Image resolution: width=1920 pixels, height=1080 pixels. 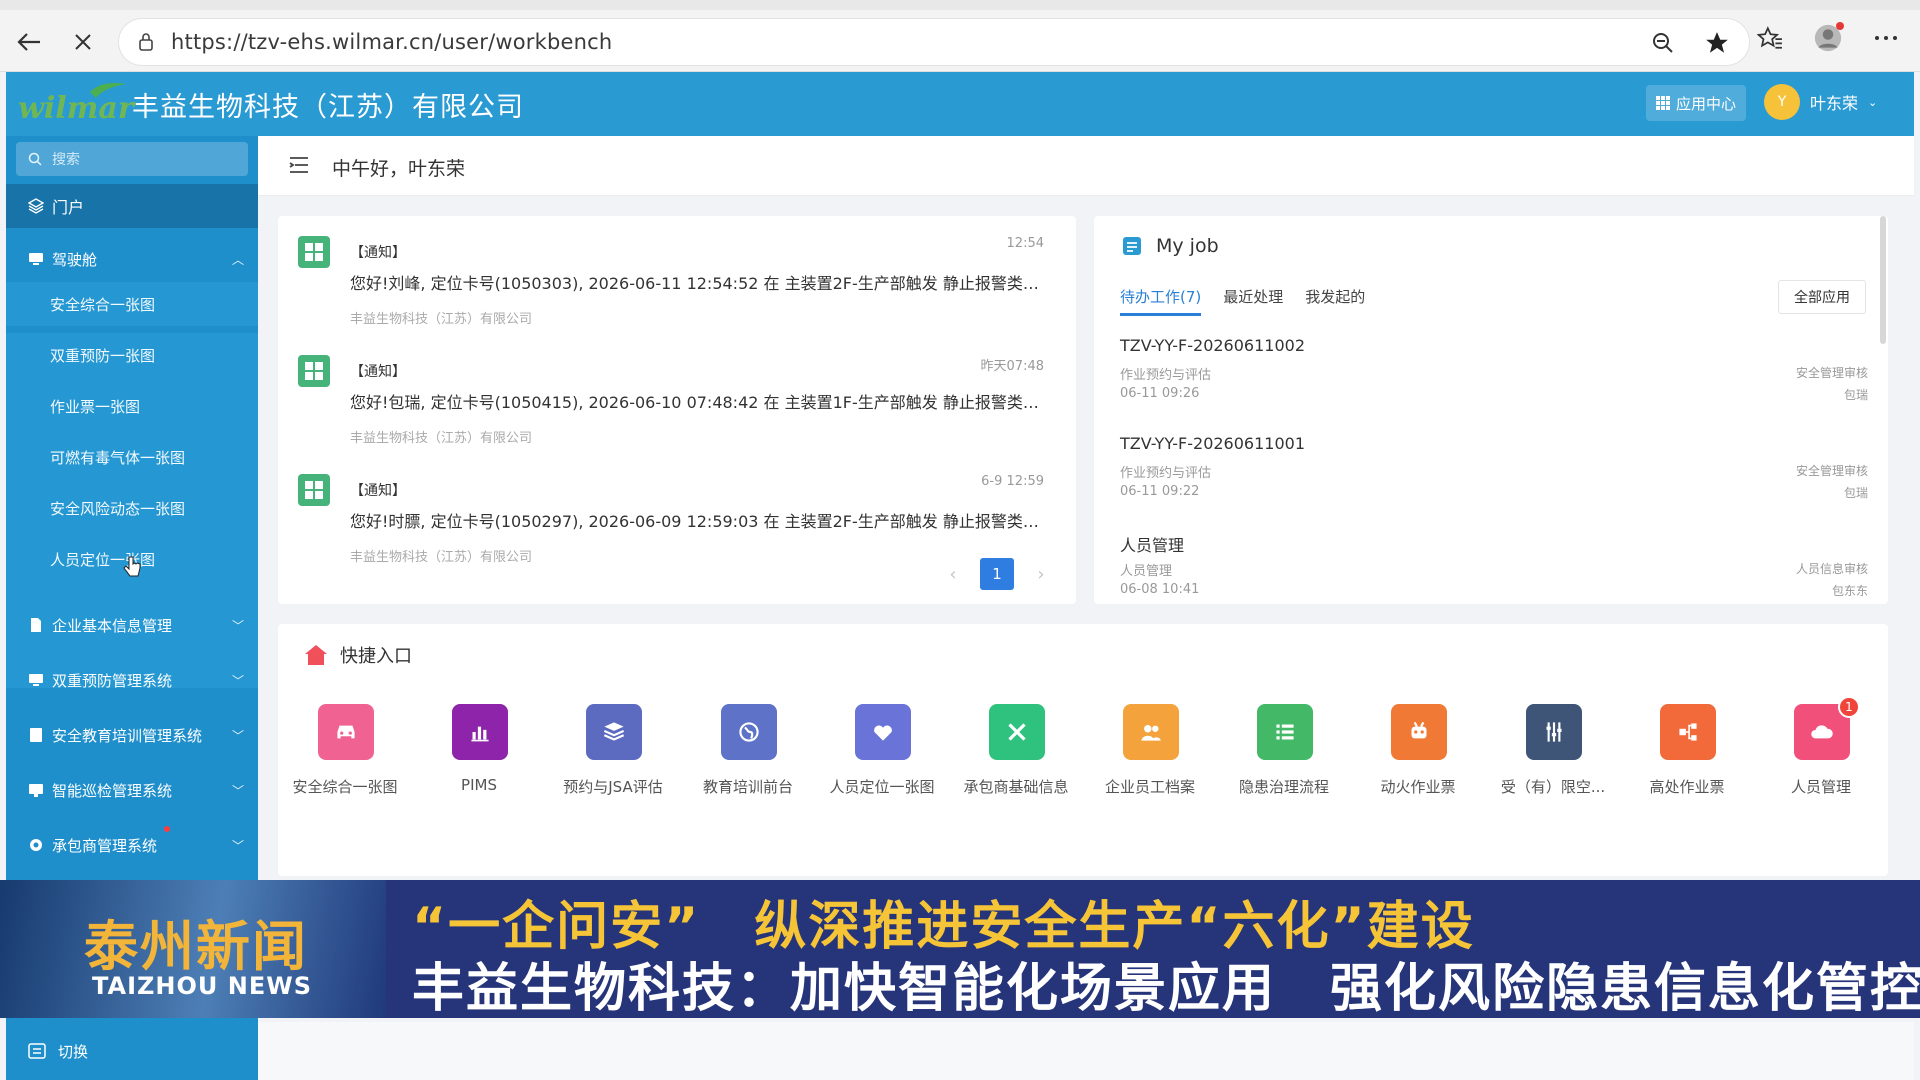 I want to click on news-channel-en: TAIZHOU NEWS, so click(x=202, y=986).